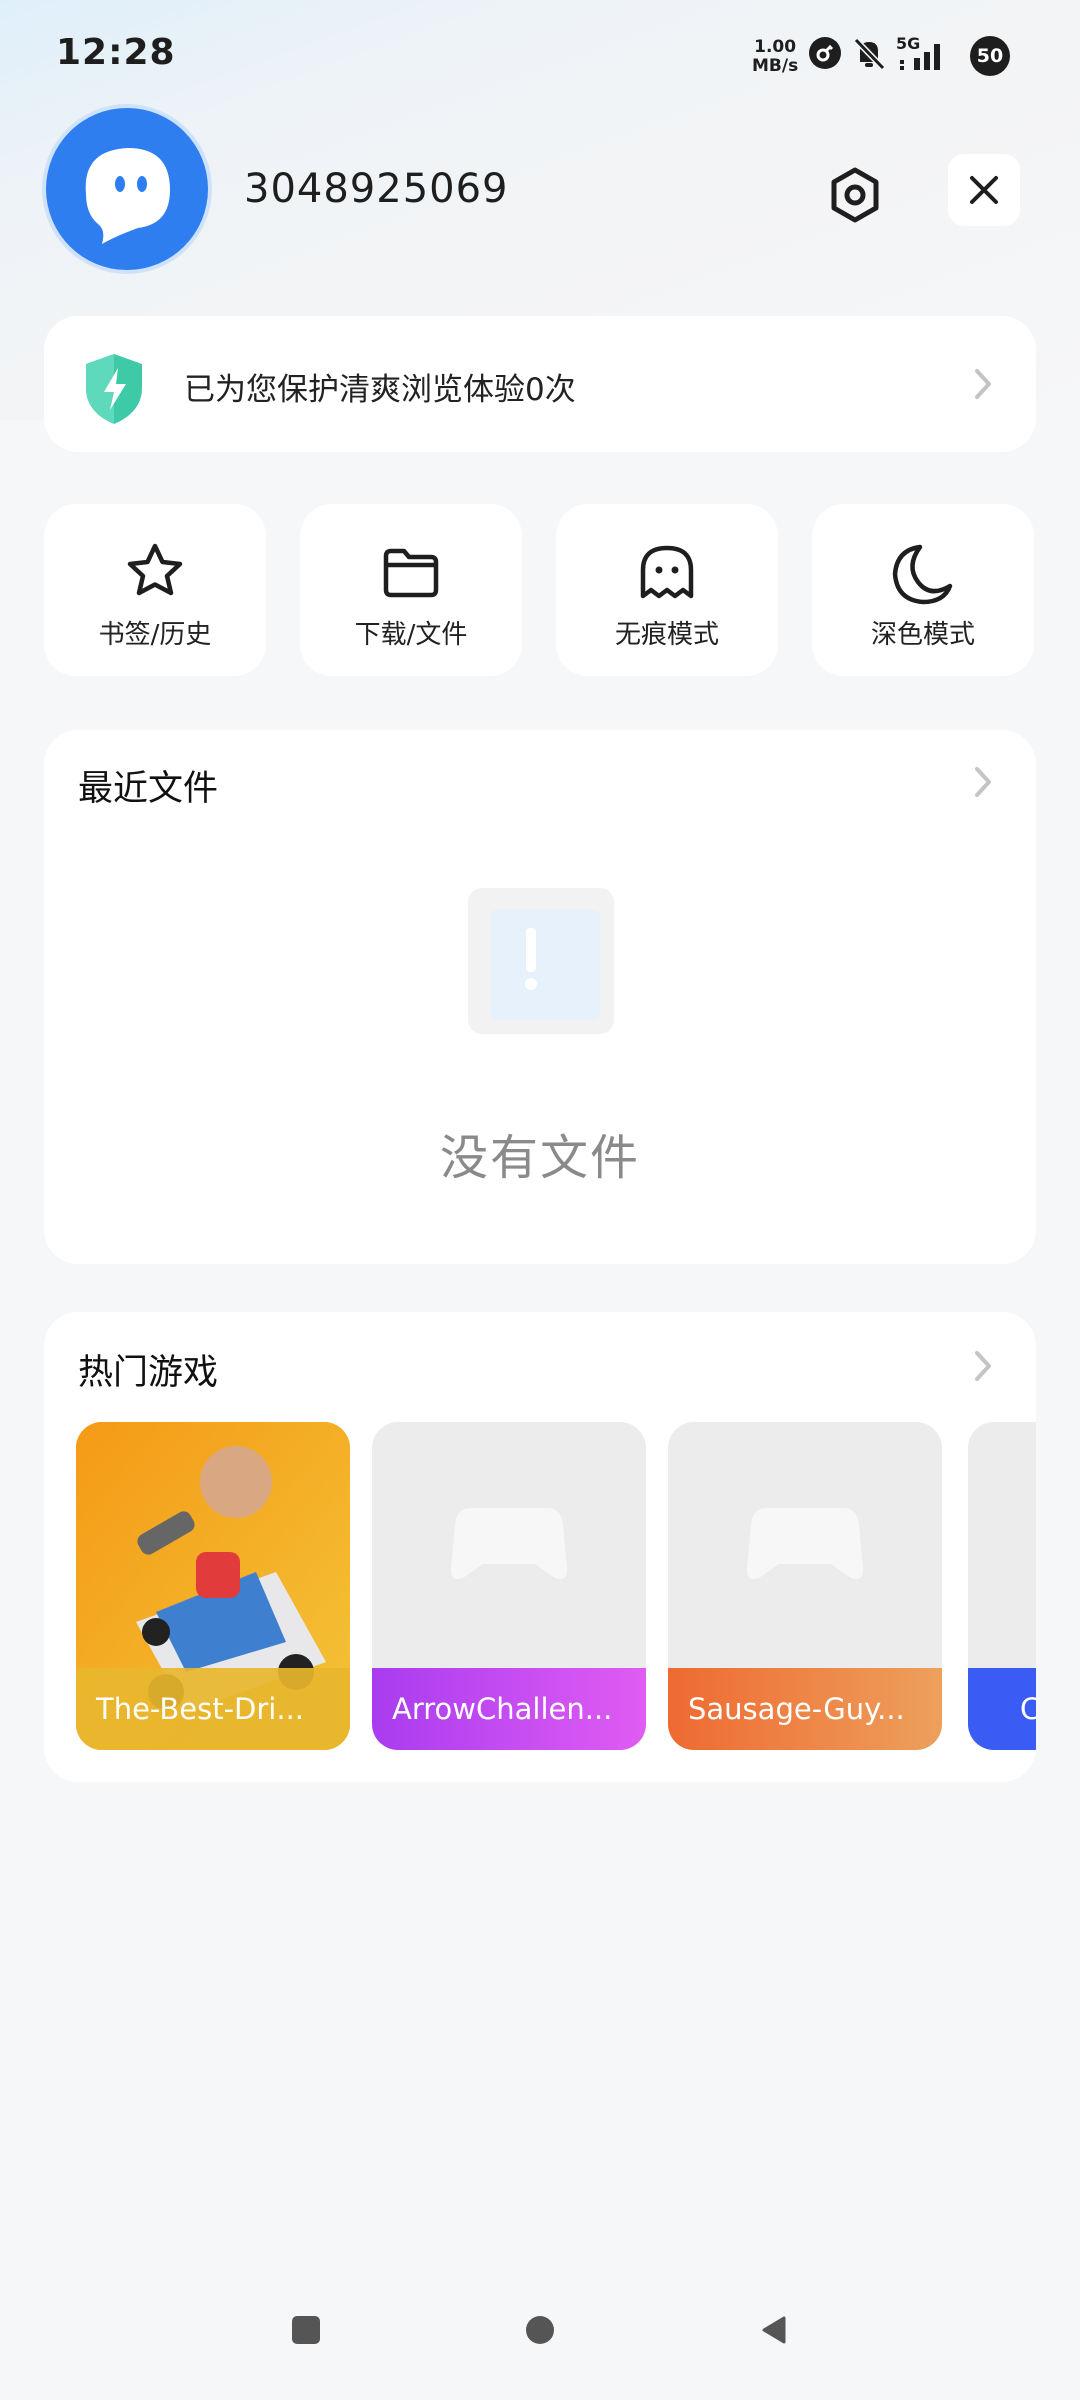  What do you see at coordinates (116, 52) in the screenshot?
I see `status-time: 12:28` at bounding box center [116, 52].